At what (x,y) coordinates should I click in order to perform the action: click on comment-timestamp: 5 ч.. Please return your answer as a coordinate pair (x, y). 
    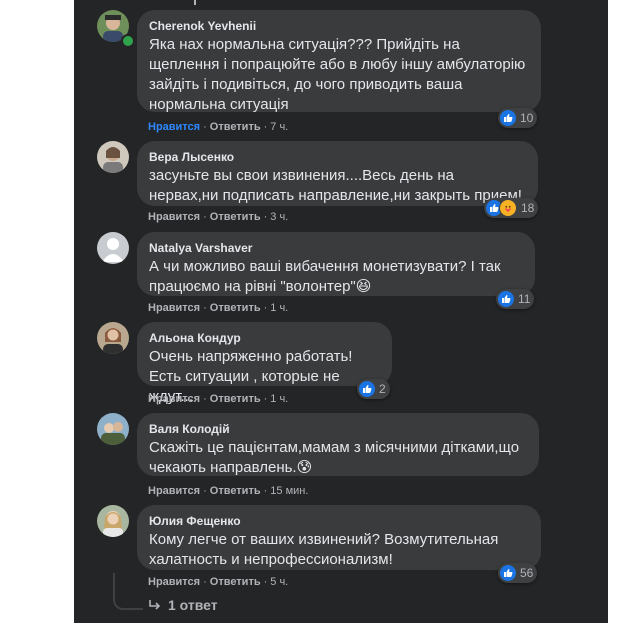
    Looking at the image, I should click on (279, 582).